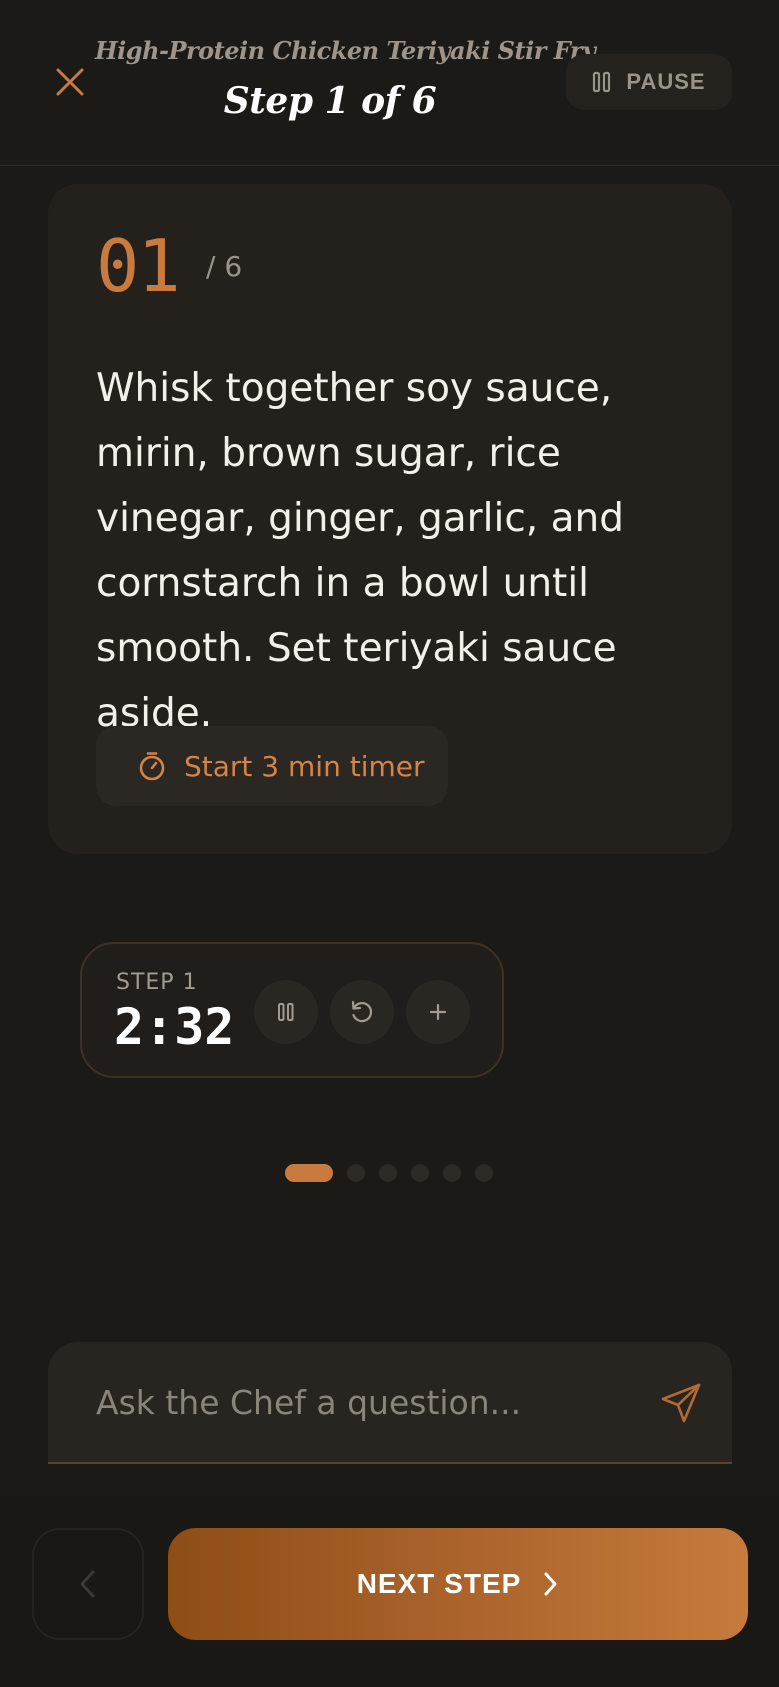  I want to click on start-timer-label: Start 3 min timer, so click(304, 766).